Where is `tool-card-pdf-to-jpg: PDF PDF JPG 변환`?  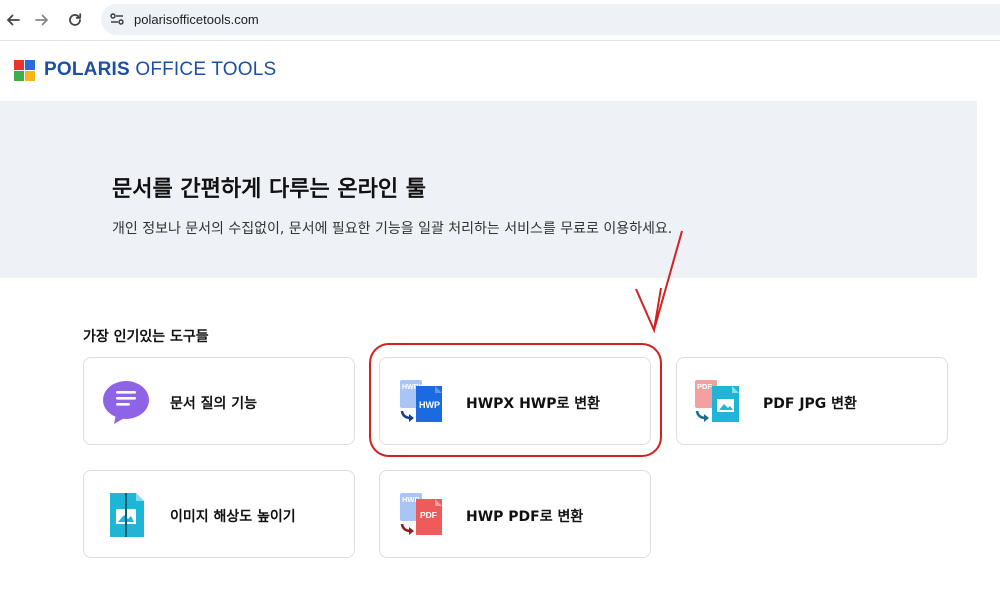 tool-card-pdf-to-jpg: PDF PDF JPG 변환 is located at coordinates (812, 401).